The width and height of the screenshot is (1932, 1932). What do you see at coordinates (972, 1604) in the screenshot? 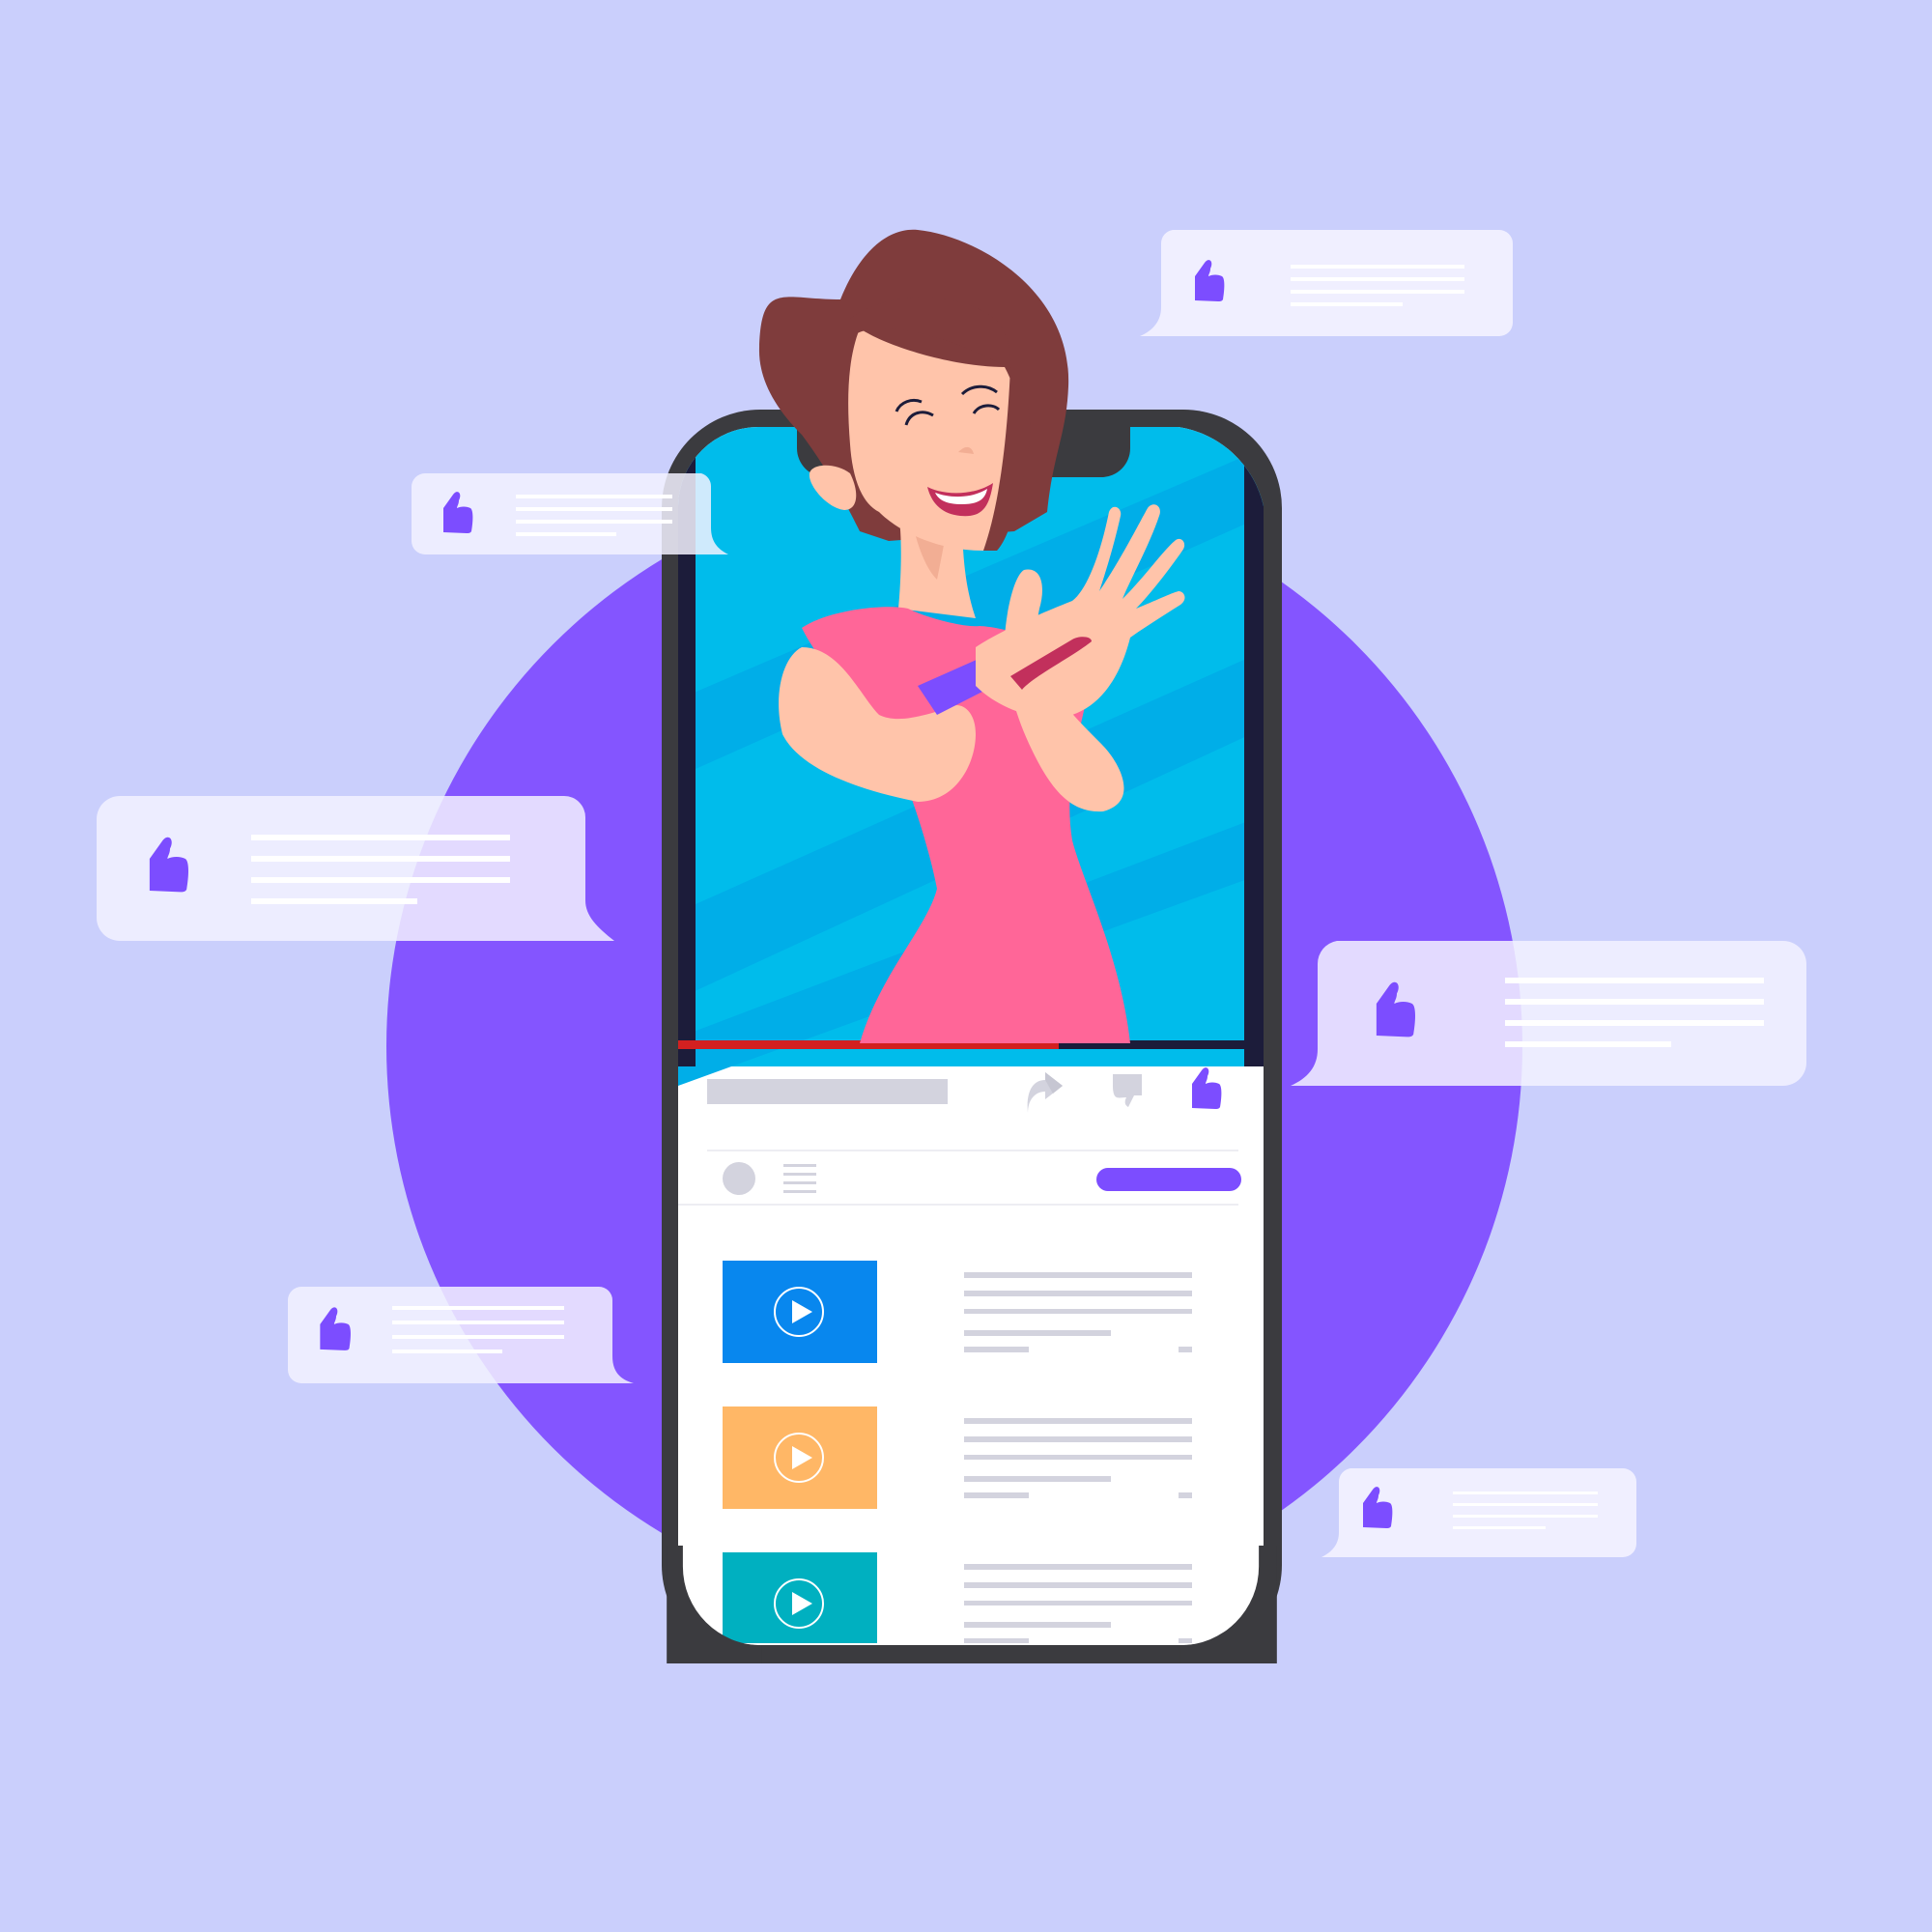
I see `phone-bottom-mask` at bounding box center [972, 1604].